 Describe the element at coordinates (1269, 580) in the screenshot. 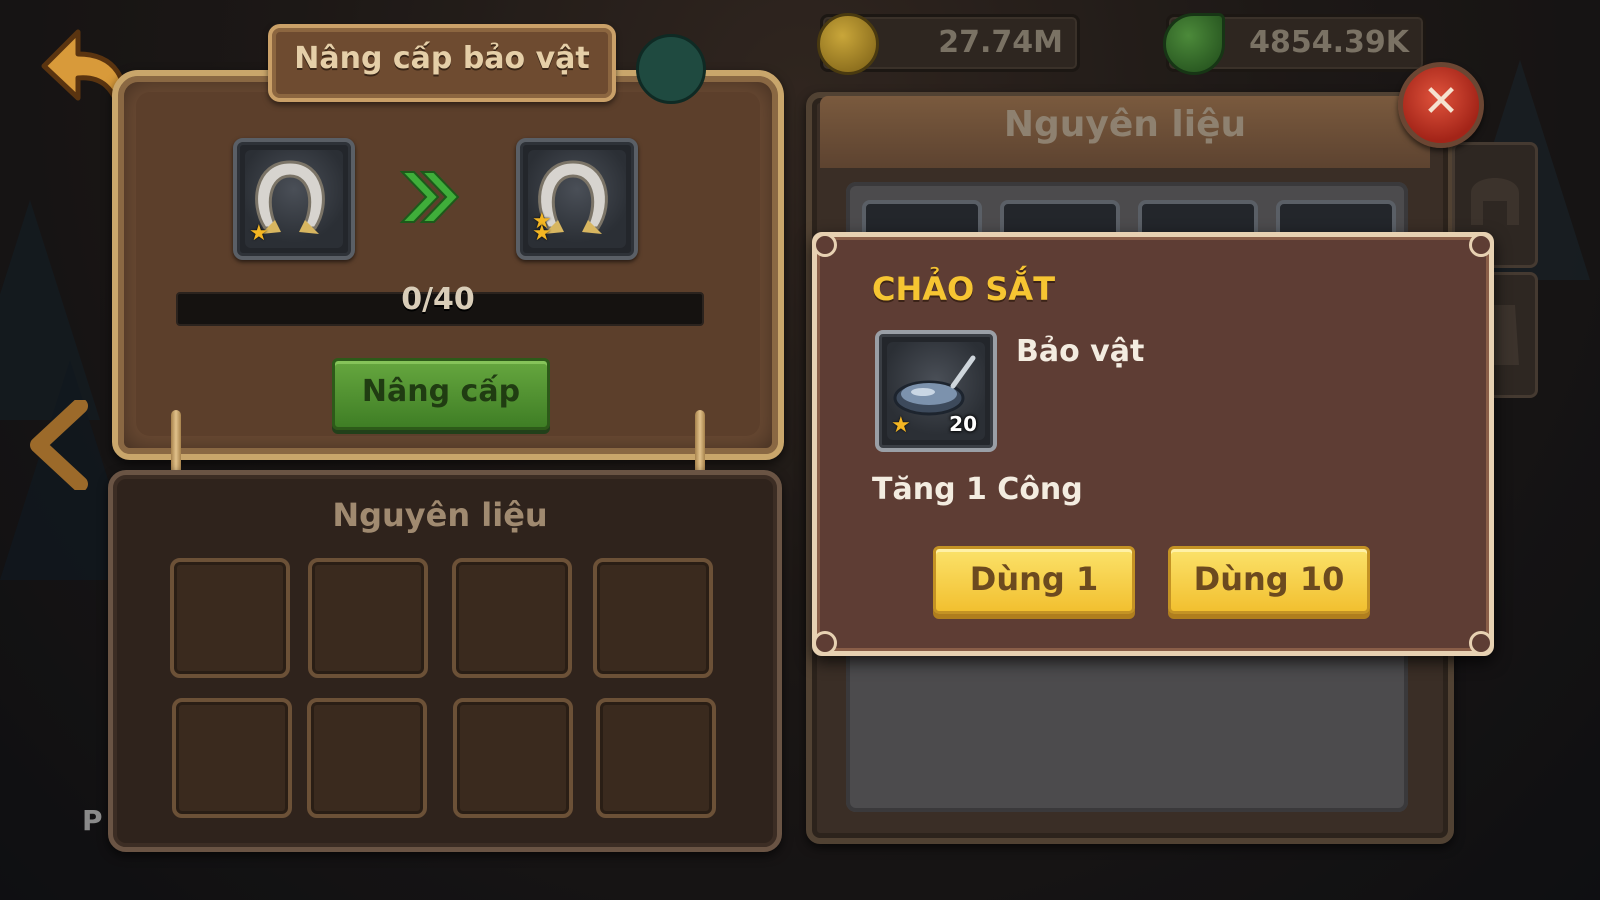

I see `use-ten-button: Dùng 10` at that location.